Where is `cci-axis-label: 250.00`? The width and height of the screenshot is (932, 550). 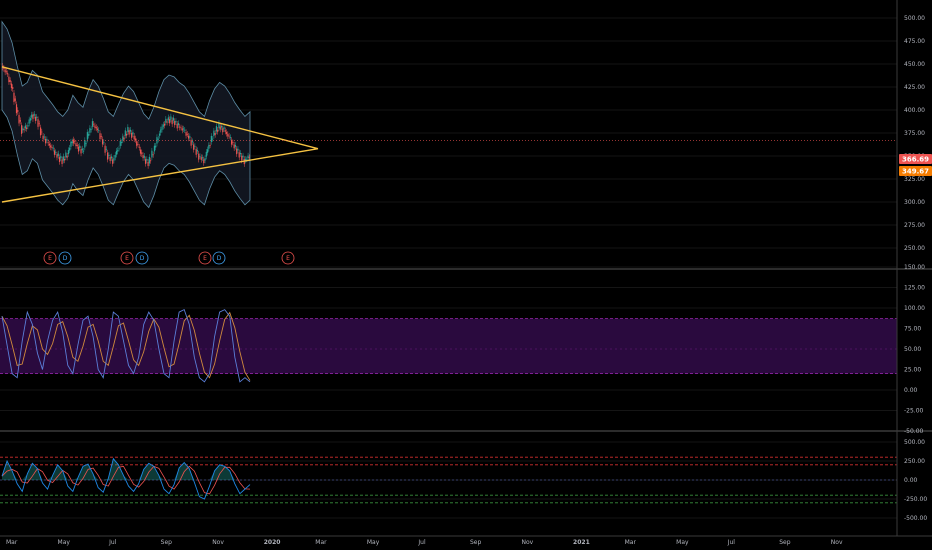 cci-axis-label: 250.00 is located at coordinates (914, 461).